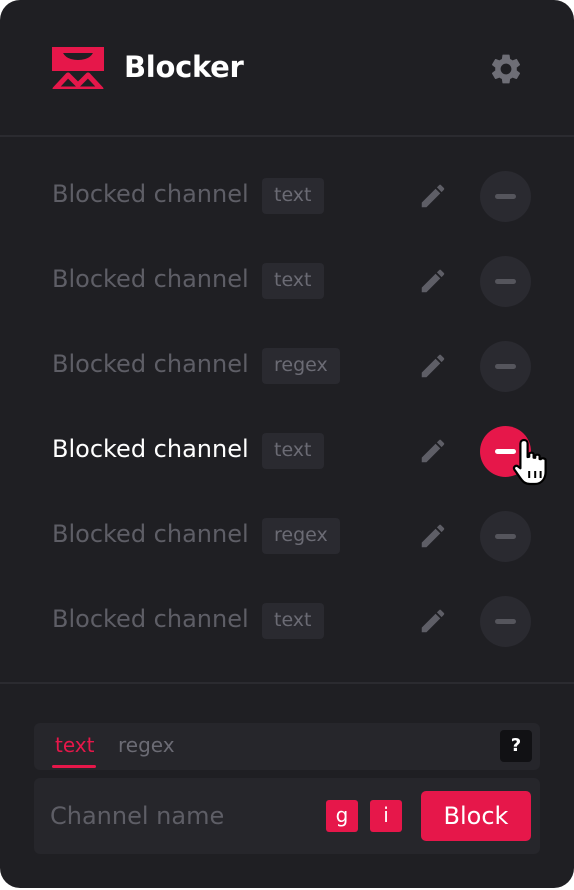  Describe the element at coordinates (146, 745) in the screenshot. I see `tab-regex: regex` at that location.